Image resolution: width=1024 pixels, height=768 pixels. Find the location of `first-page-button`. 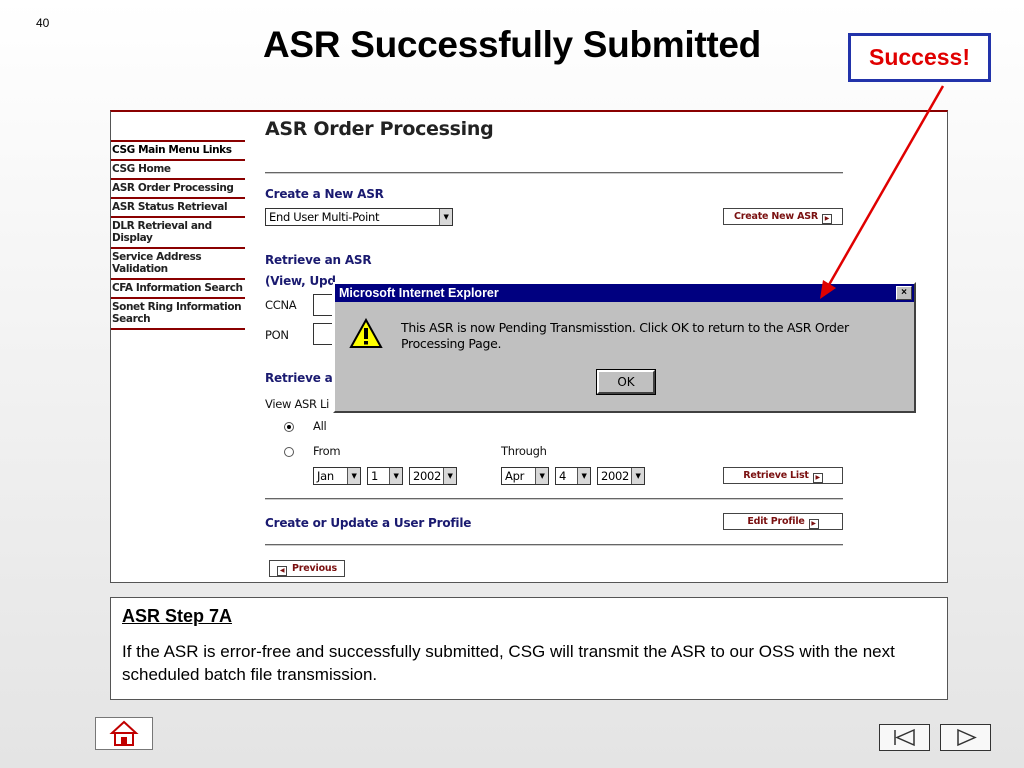

first-page-button is located at coordinates (904, 737).